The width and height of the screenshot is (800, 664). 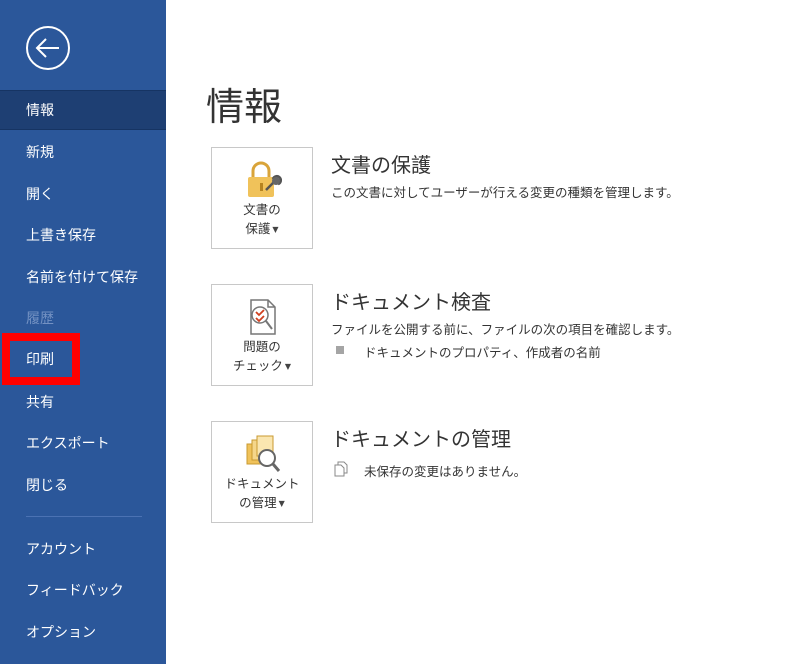 What do you see at coordinates (41, 359) in the screenshot?
I see `print-highlight-frame` at bounding box center [41, 359].